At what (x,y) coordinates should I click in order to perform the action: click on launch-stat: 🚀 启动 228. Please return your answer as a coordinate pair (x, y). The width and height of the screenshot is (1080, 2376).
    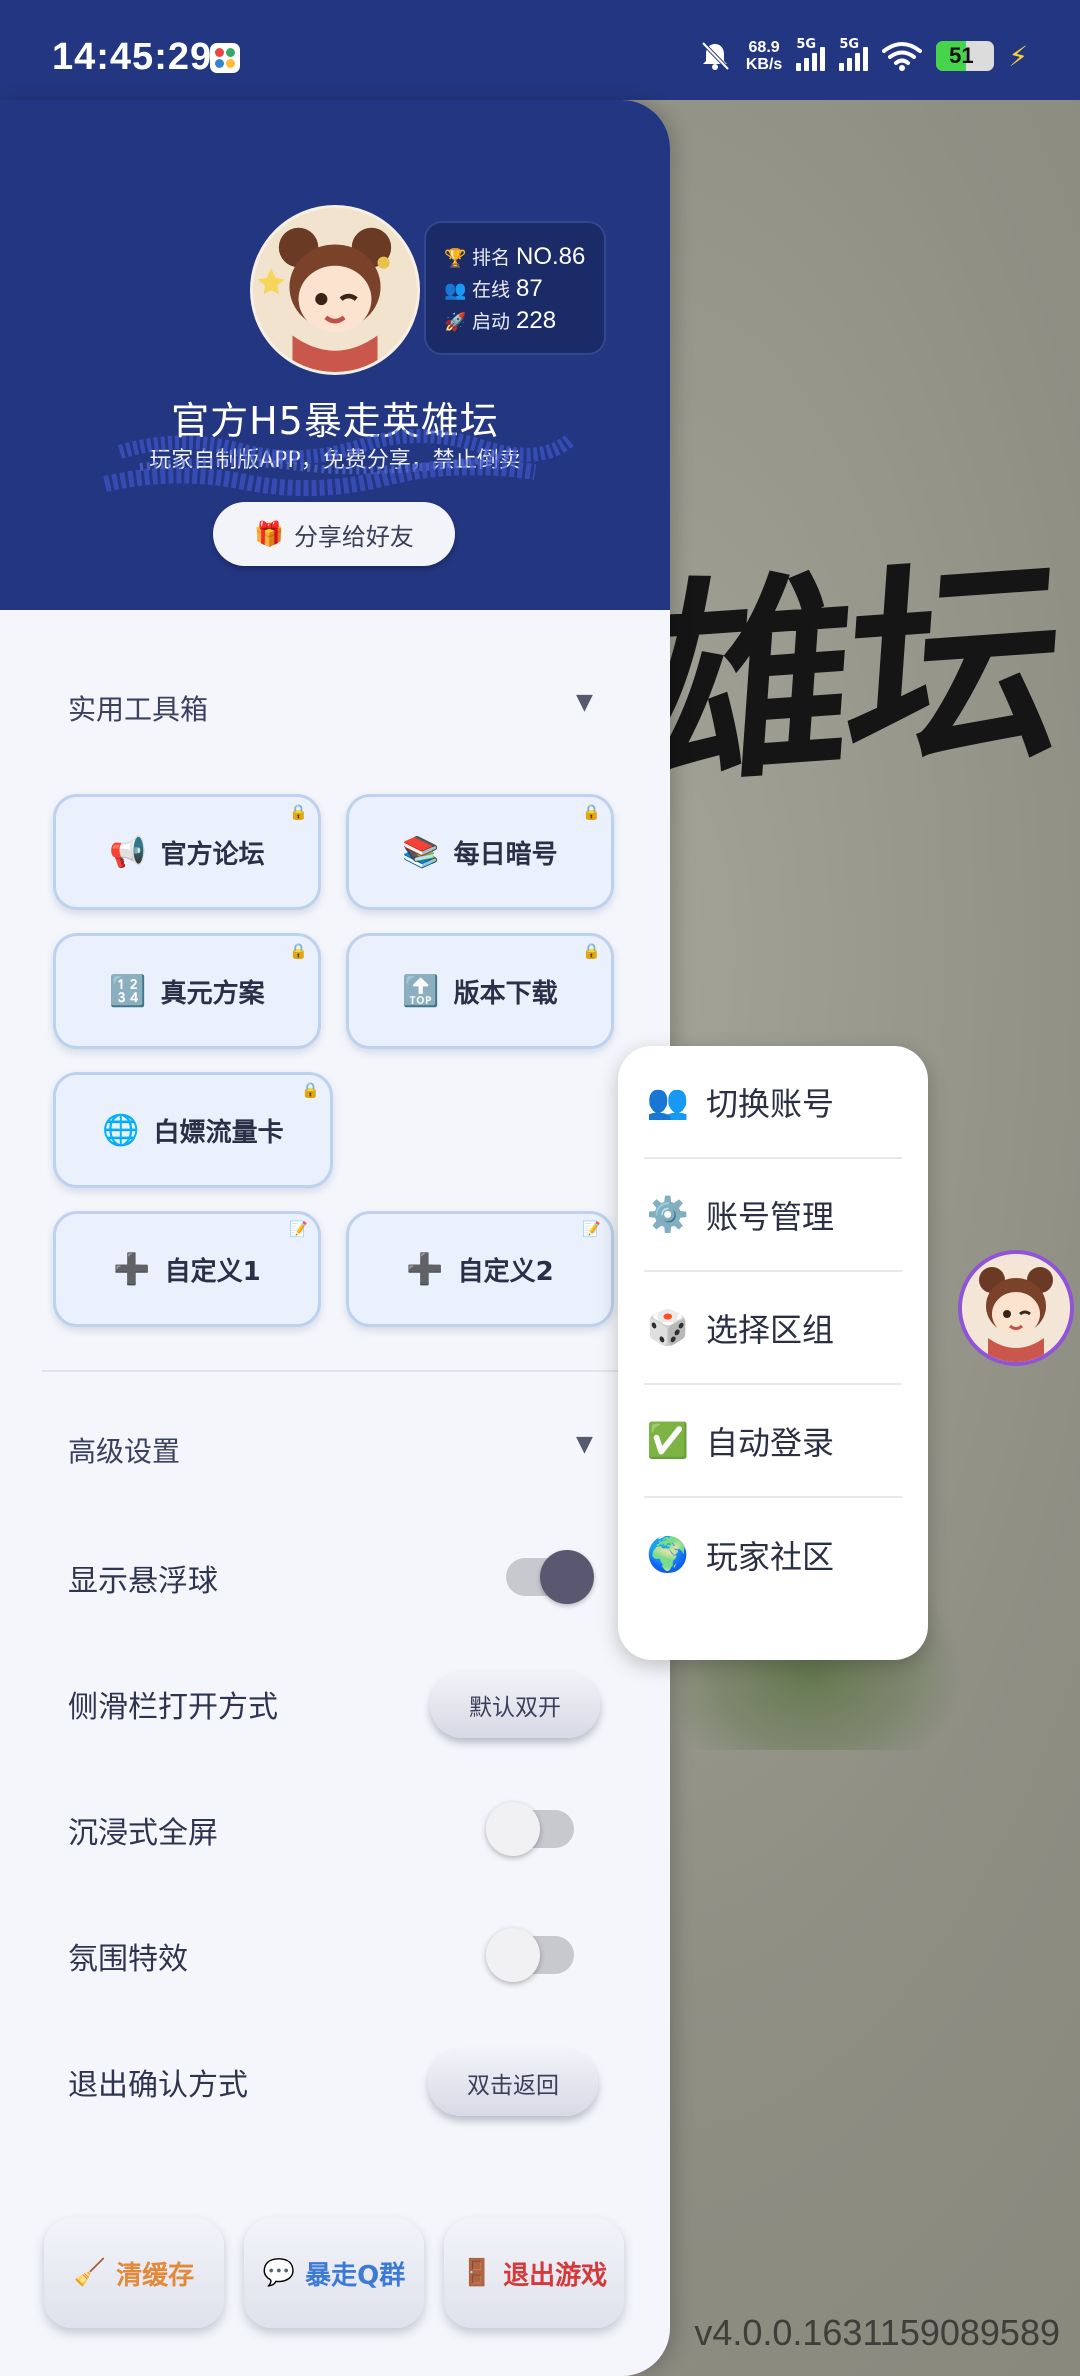
    Looking at the image, I should click on (524, 323).